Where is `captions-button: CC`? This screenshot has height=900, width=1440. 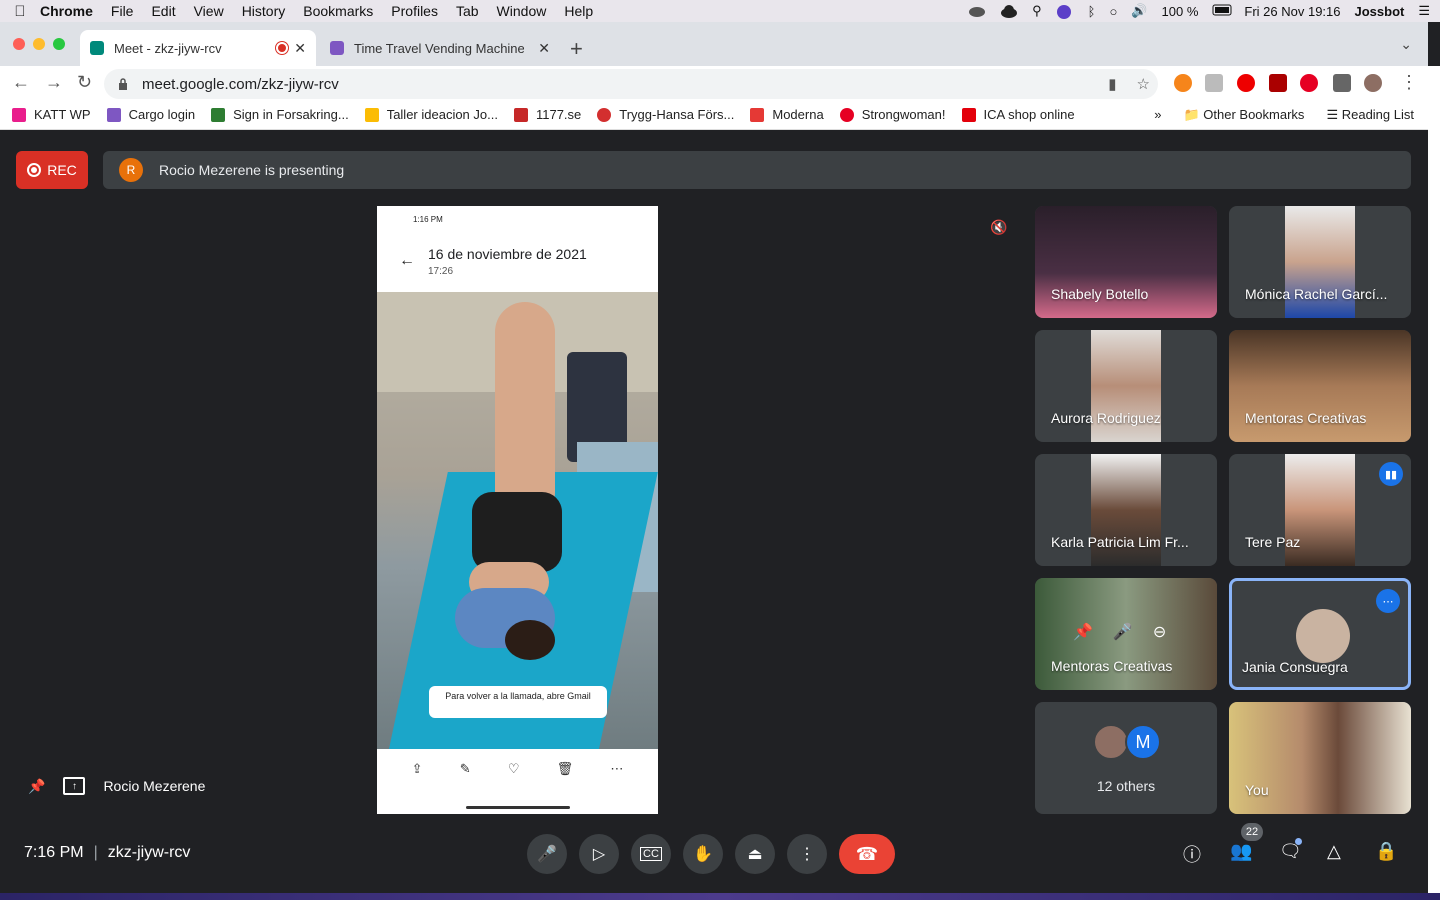 captions-button: CC is located at coordinates (651, 854).